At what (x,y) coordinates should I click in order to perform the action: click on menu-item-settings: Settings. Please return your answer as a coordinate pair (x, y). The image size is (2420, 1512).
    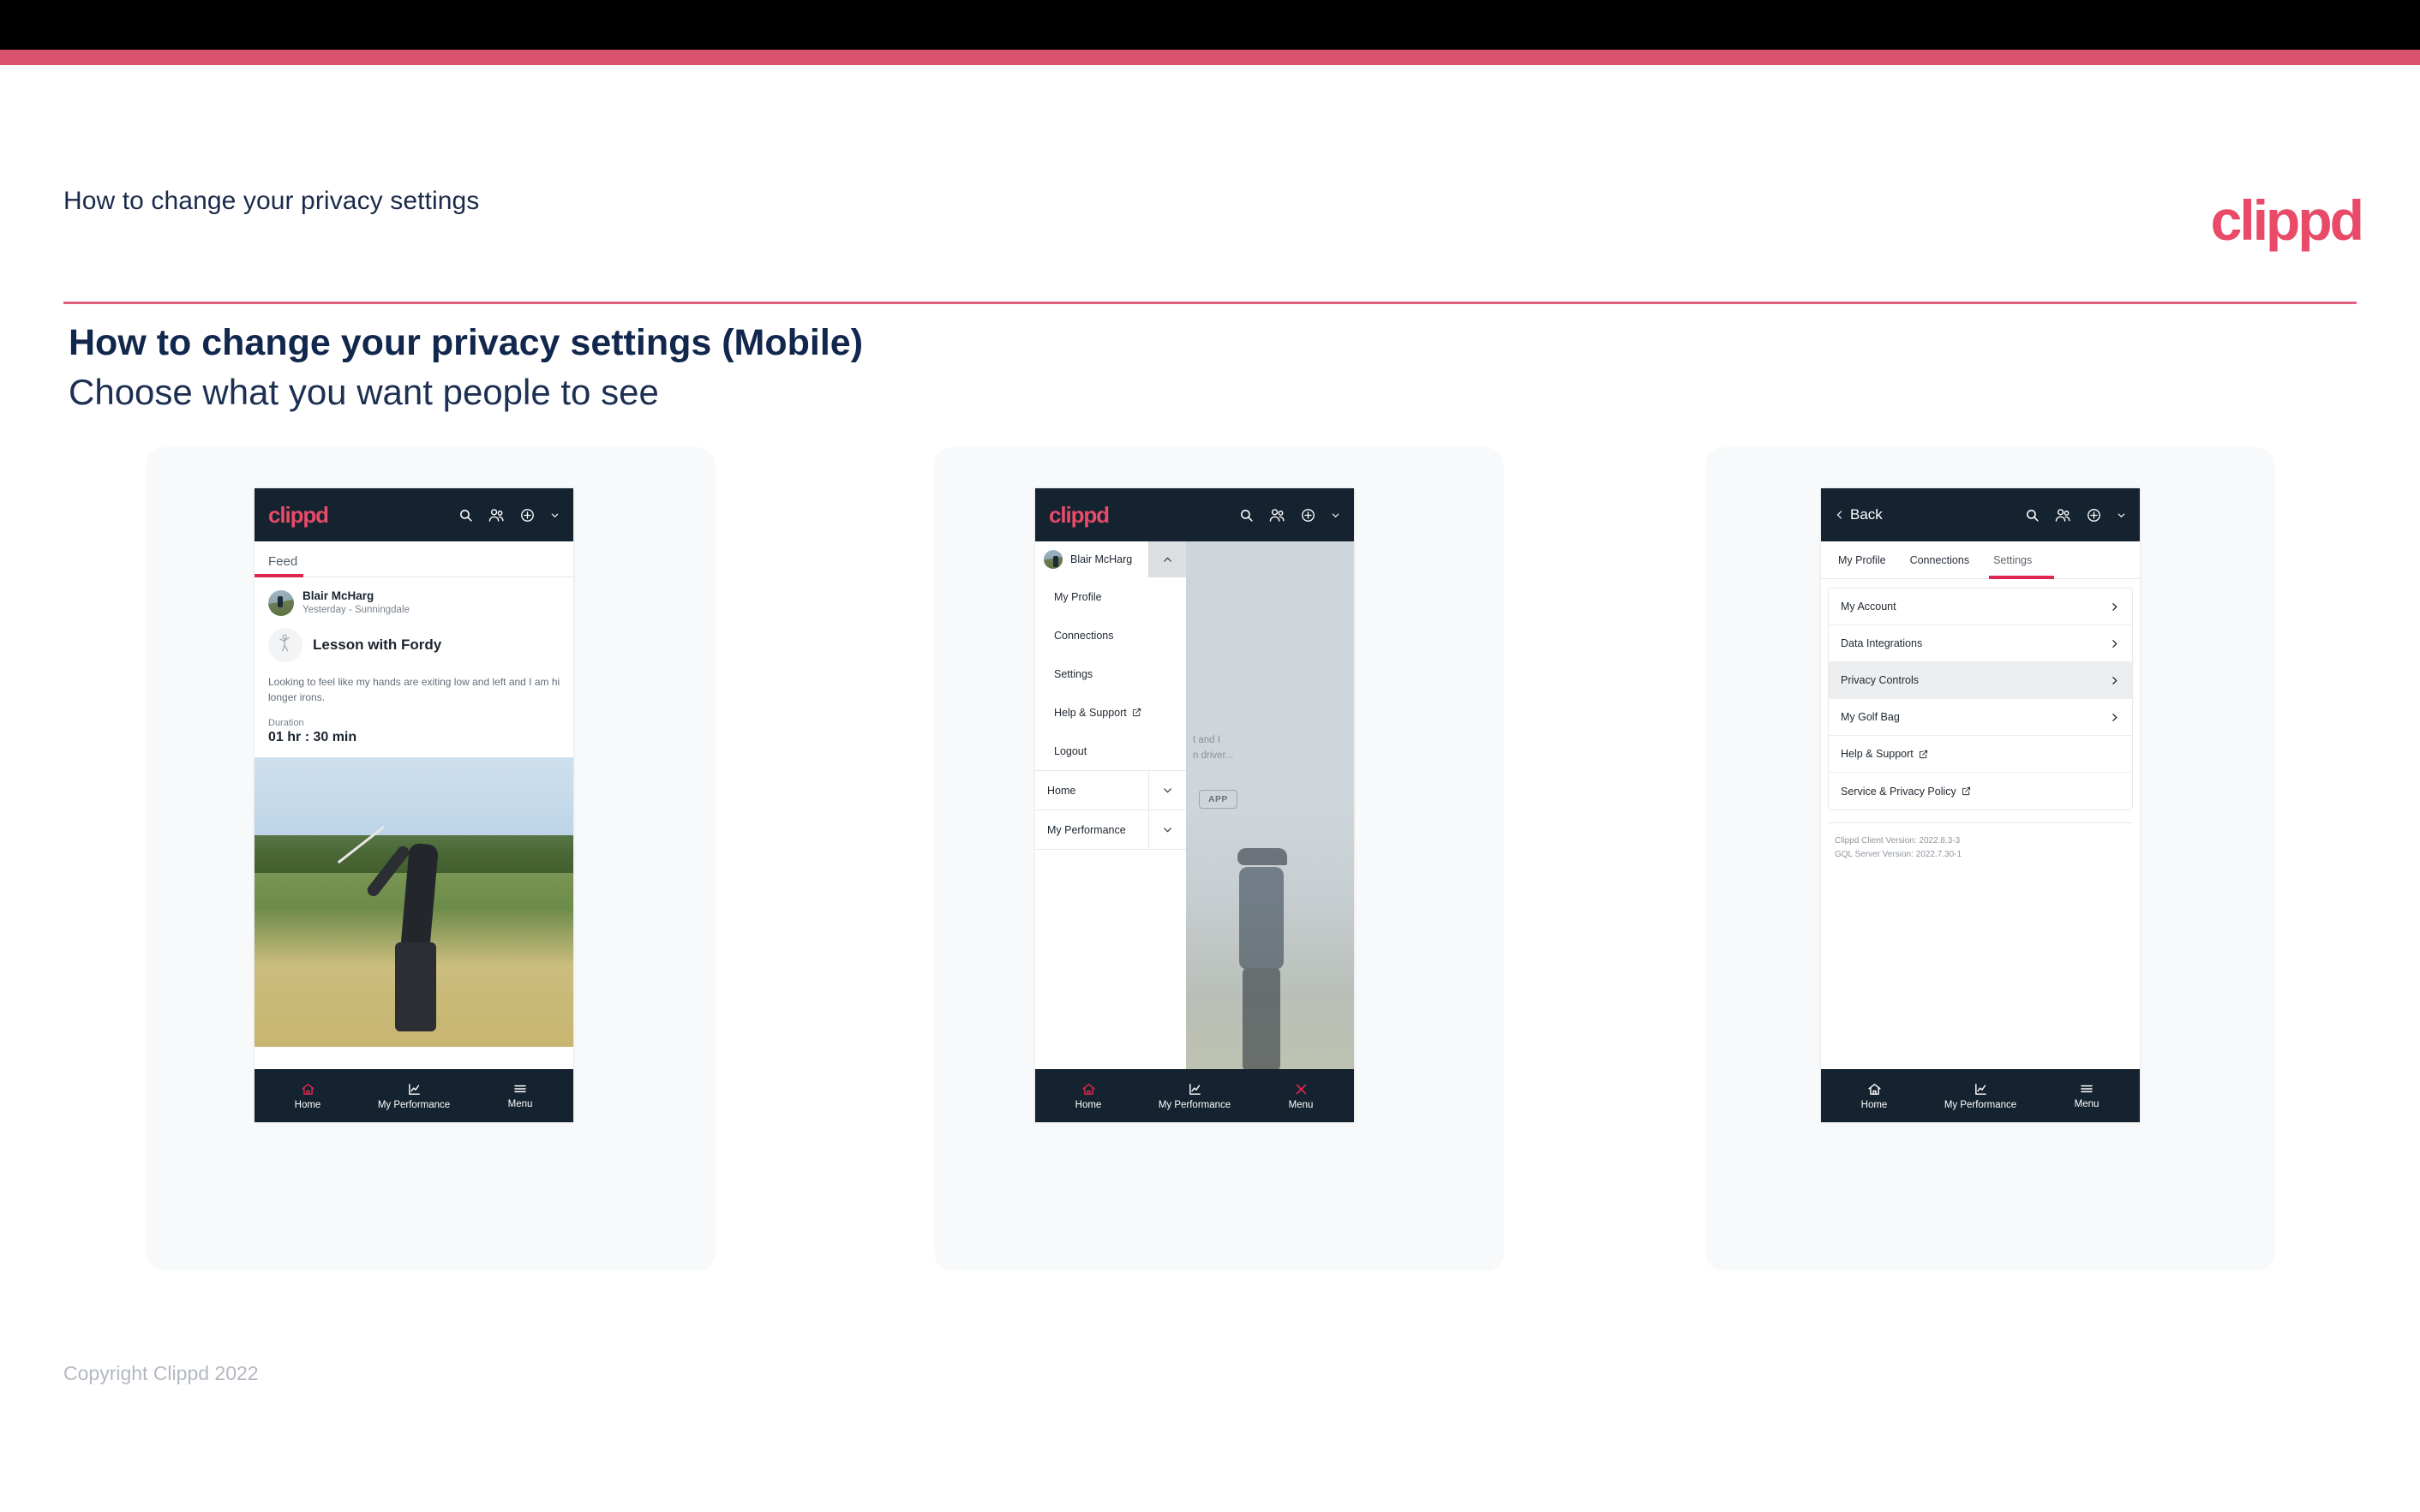
    Looking at the image, I should click on (1110, 673).